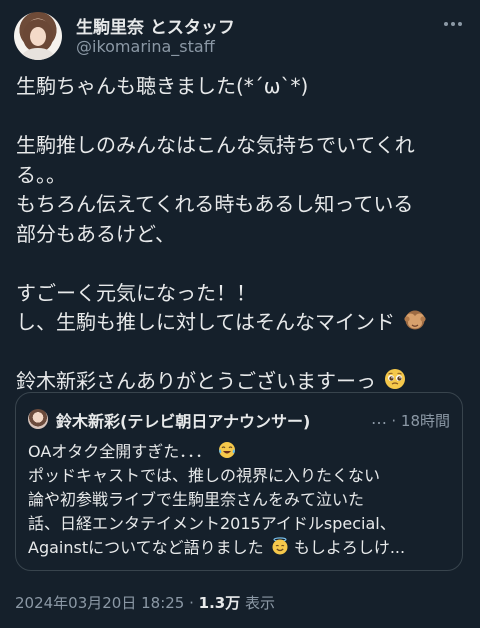 Image resolution: width=480 pixels, height=628 pixels. What do you see at coordinates (205, 322) in the screenshot?
I see `tweet-line-text: し、生駒も推しに対してはそんなマインド` at bounding box center [205, 322].